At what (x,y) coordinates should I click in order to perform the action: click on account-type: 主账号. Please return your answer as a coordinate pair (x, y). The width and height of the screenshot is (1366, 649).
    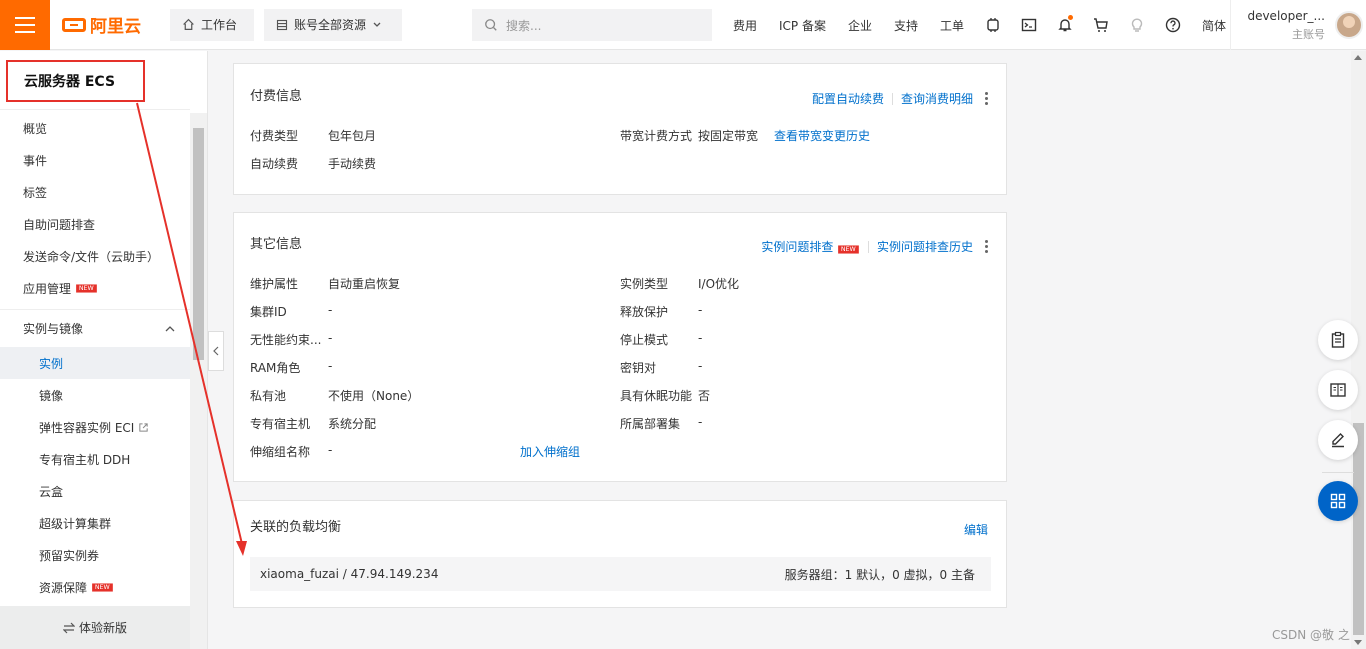
    Looking at the image, I should click on (1308, 34).